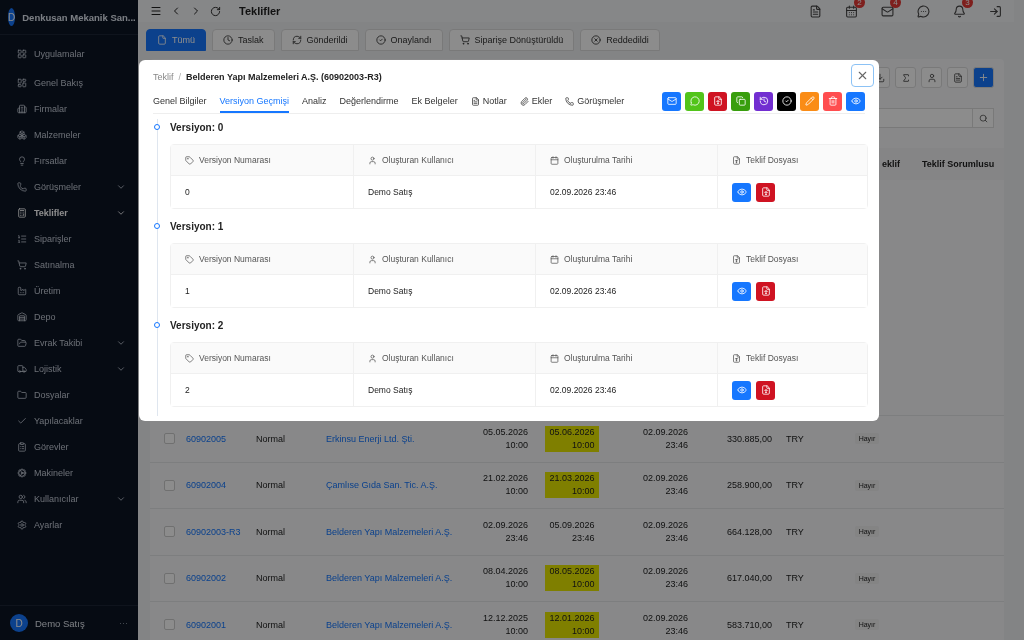 The image size is (1024, 640). Describe the element at coordinates (536, 102) in the screenshot. I see `dialog-tab: Ekler` at that location.